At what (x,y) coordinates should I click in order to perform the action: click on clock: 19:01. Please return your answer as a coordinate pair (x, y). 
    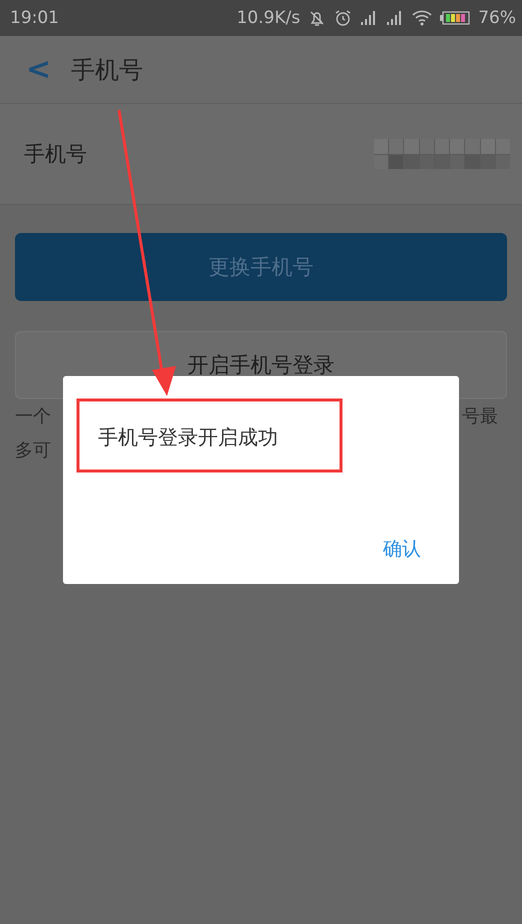
    Looking at the image, I should click on (34, 18).